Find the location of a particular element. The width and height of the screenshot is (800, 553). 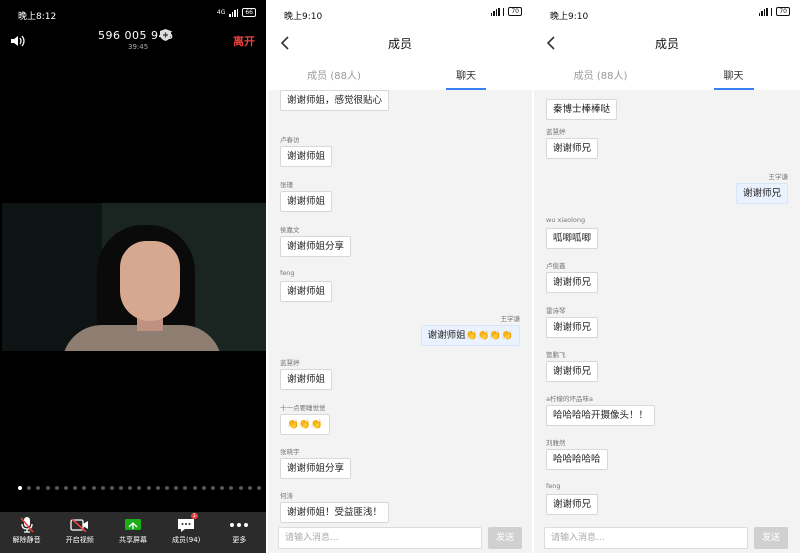

chat-message: feng 谢谢师兄 is located at coordinates (572, 498).